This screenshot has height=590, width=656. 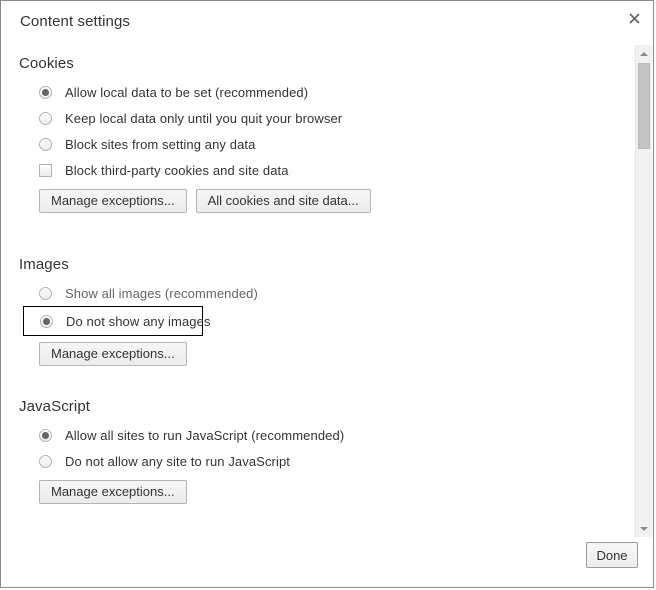 What do you see at coordinates (330, 461) in the screenshot?
I see `radio-option-row: Do not allow any site to run JavaScript` at bounding box center [330, 461].